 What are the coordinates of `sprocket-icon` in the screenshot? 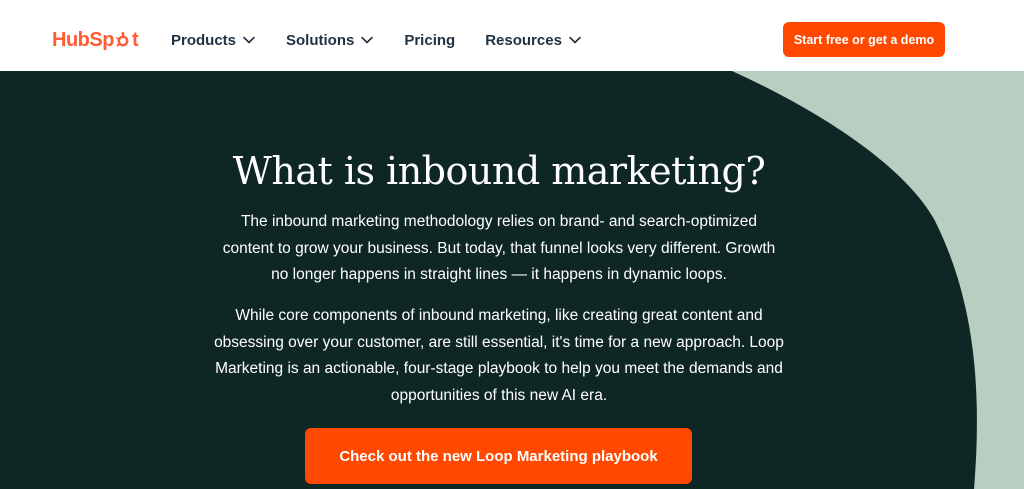 It's located at (122, 39).